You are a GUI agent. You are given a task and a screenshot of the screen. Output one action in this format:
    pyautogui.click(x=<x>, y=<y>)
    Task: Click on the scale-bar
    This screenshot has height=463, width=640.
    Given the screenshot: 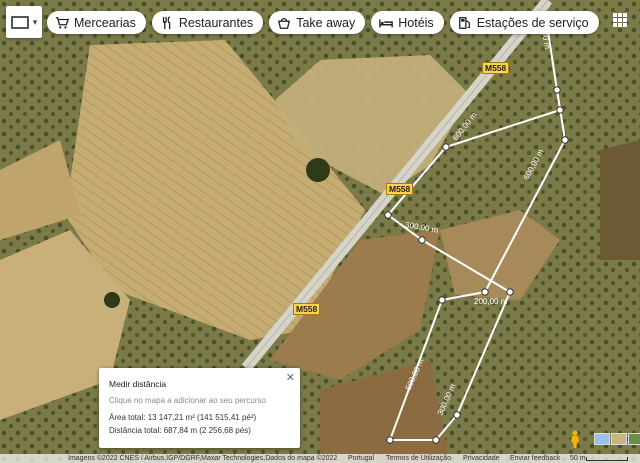 What is the action you would take?
    pyautogui.click(x=607, y=459)
    